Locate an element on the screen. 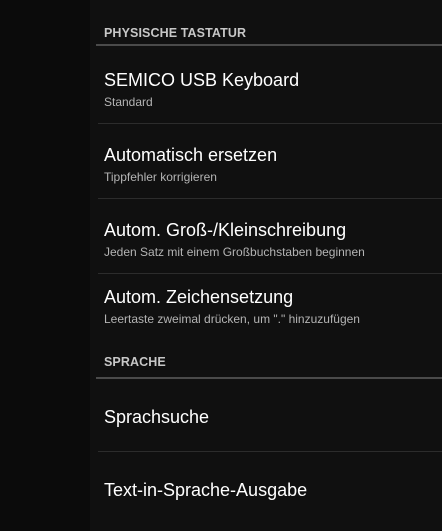 This screenshot has height=531, width=442. pref-item-title: Sprachsuche is located at coordinates (157, 417).